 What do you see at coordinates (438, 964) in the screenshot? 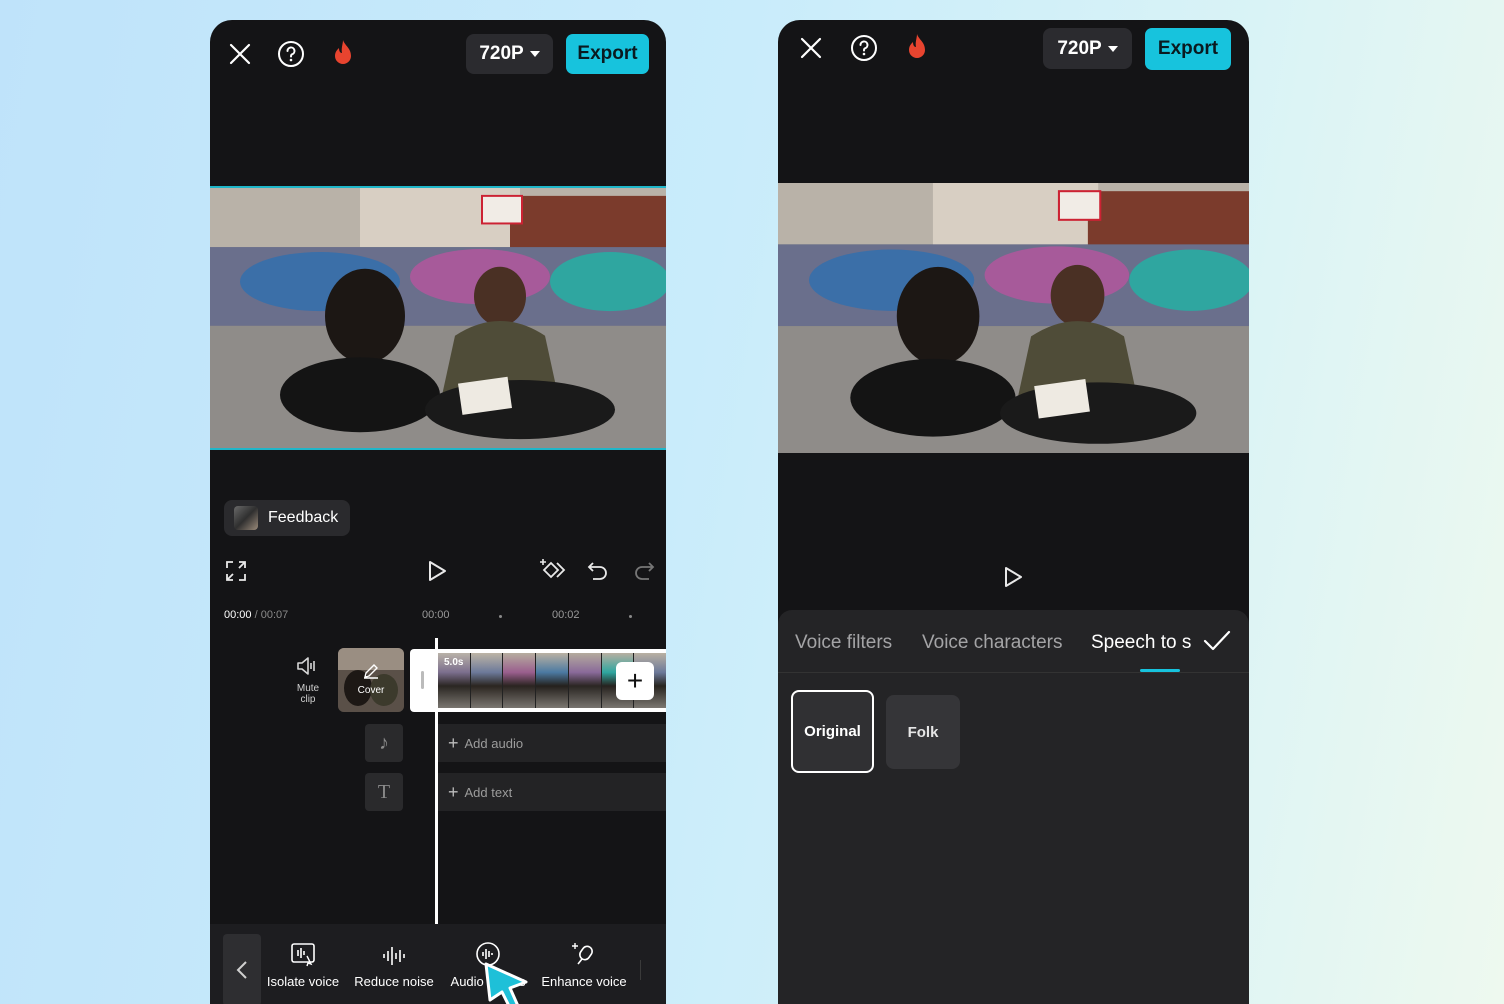
I see `audio-toolbar: Isolate voice Reduce noise Audio effects` at bounding box center [438, 964].